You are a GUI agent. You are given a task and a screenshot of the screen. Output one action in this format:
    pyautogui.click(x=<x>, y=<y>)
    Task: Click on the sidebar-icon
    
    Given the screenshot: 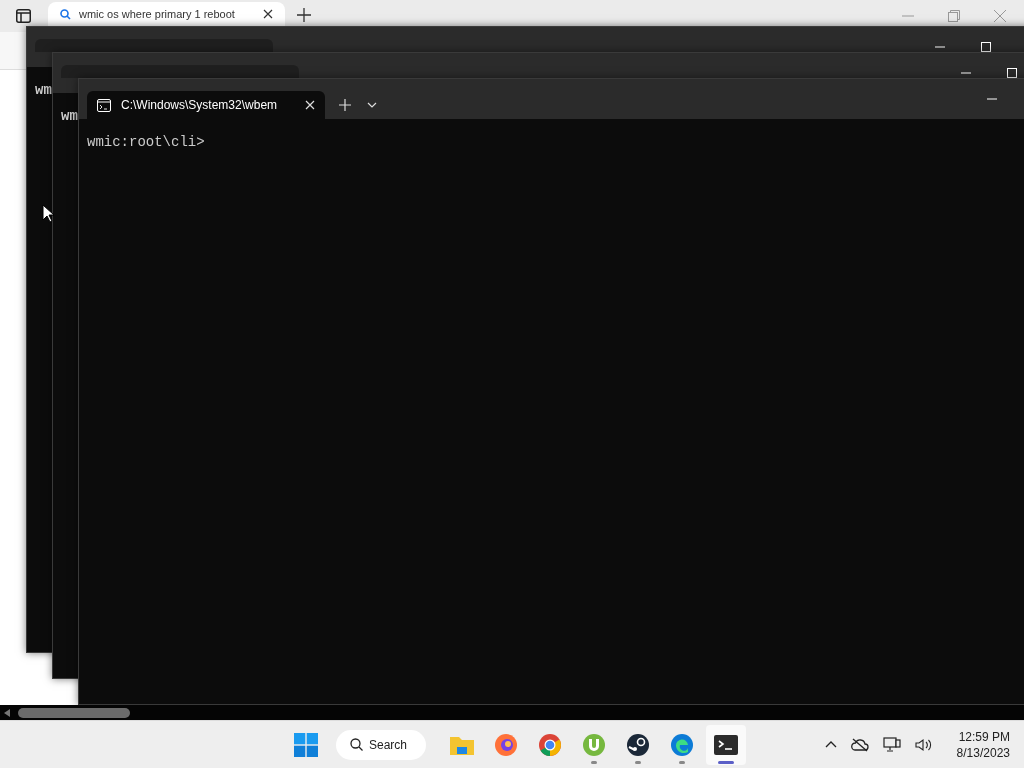 What is the action you would take?
    pyautogui.click(x=23, y=16)
    